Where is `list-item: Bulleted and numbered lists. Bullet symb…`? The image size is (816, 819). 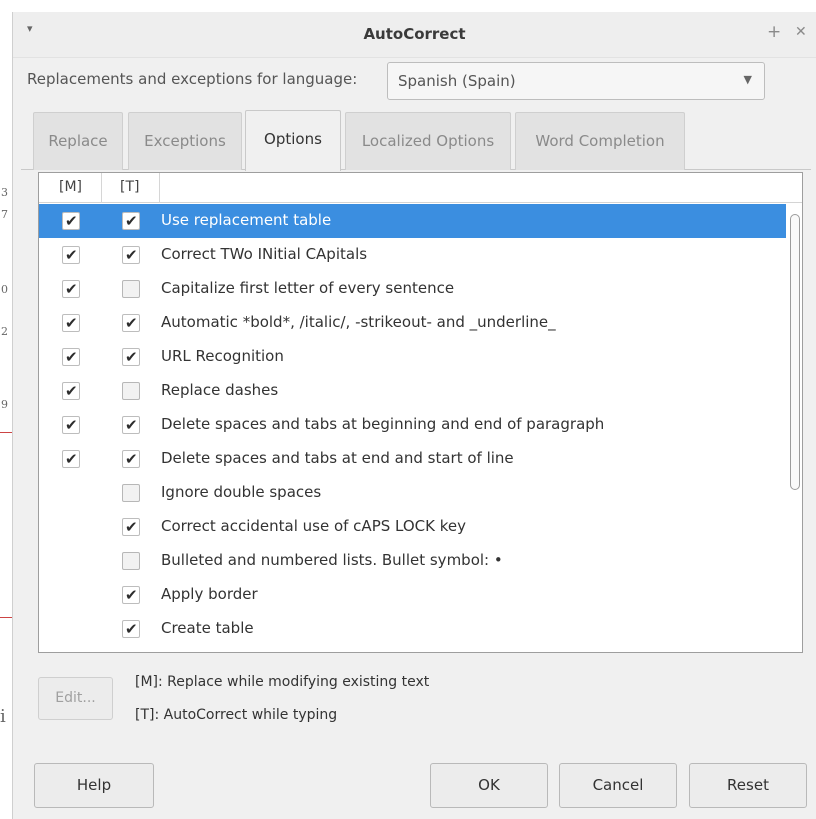 list-item: Bulleted and numbered lists. Bullet symb… is located at coordinates (412, 561).